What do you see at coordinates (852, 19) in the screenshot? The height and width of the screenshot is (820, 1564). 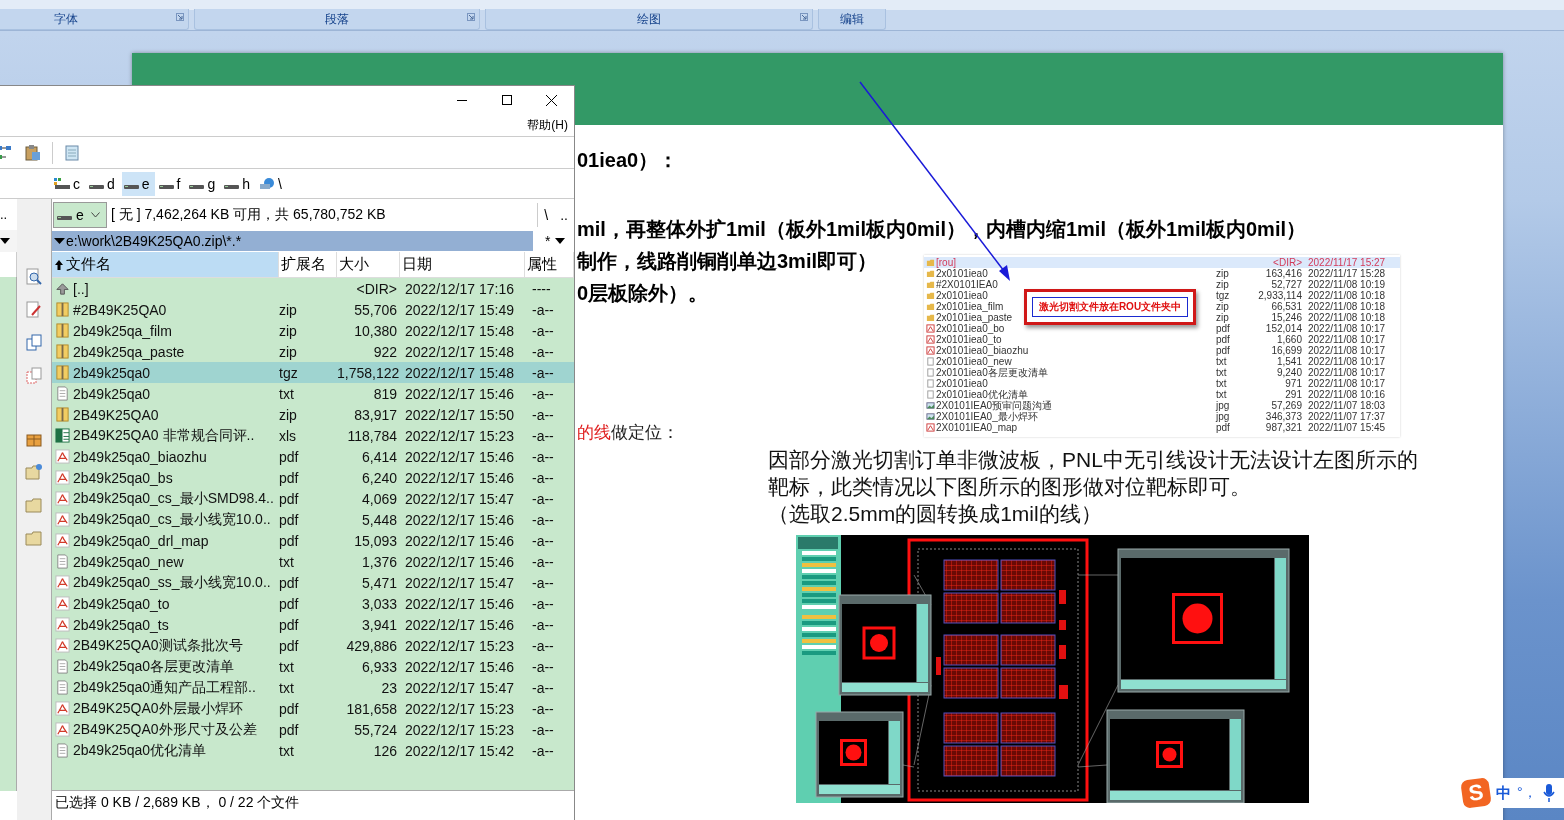 I see `ribbon-group-label: 编辑` at bounding box center [852, 19].